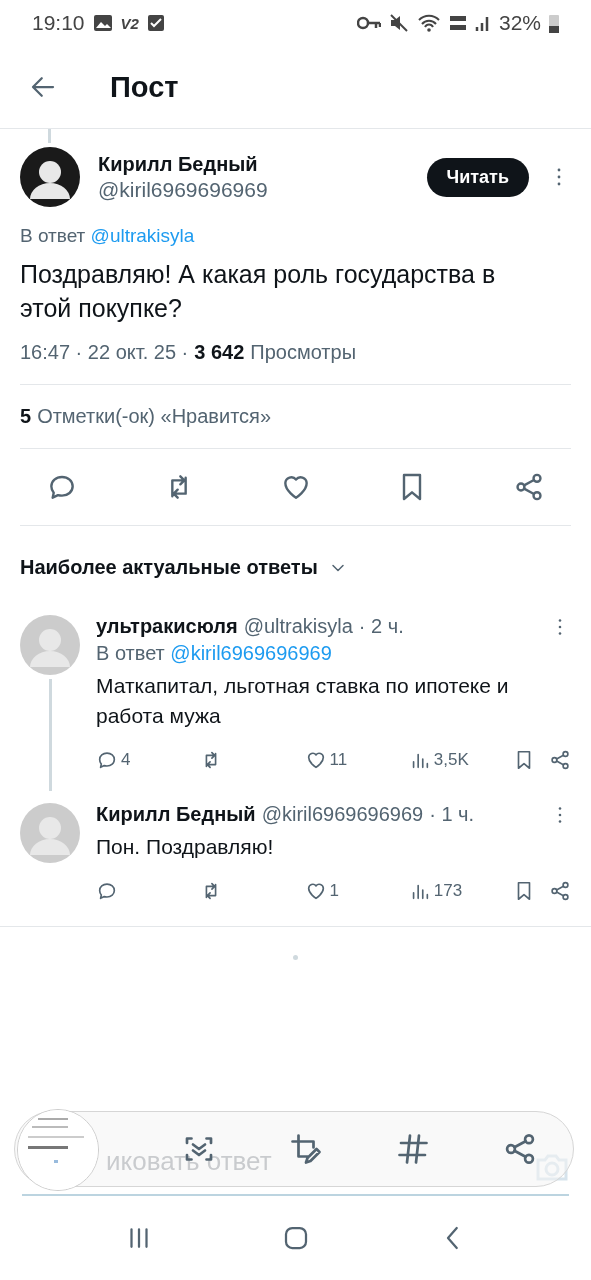 This screenshot has width=591, height=1280. What do you see at coordinates (452, 814) in the screenshot?
I see `reply-time: · 1 ч.` at bounding box center [452, 814].